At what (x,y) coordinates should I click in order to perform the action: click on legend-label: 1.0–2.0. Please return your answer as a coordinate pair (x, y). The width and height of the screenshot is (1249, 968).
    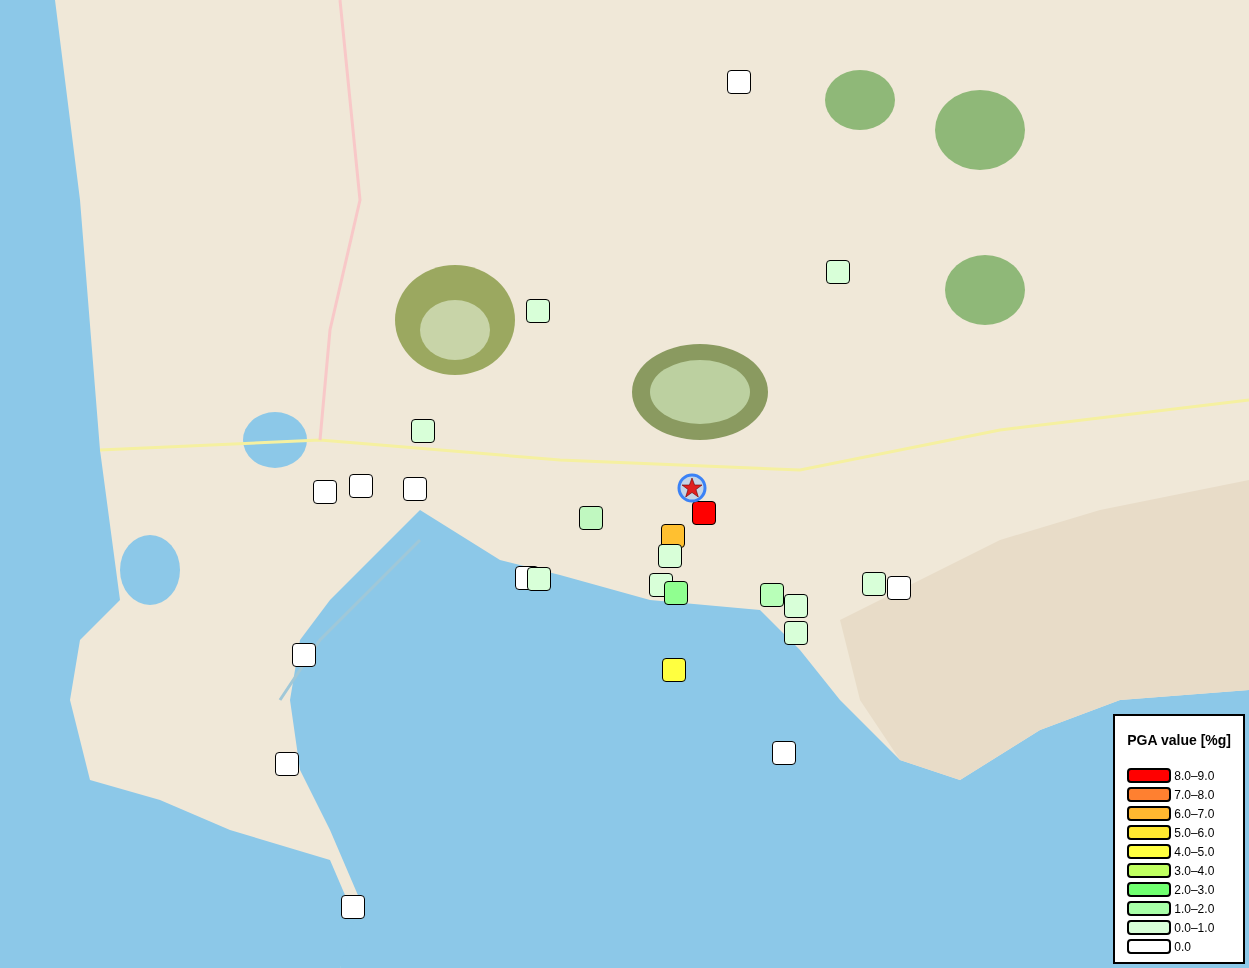
    Looking at the image, I should click on (1194, 908).